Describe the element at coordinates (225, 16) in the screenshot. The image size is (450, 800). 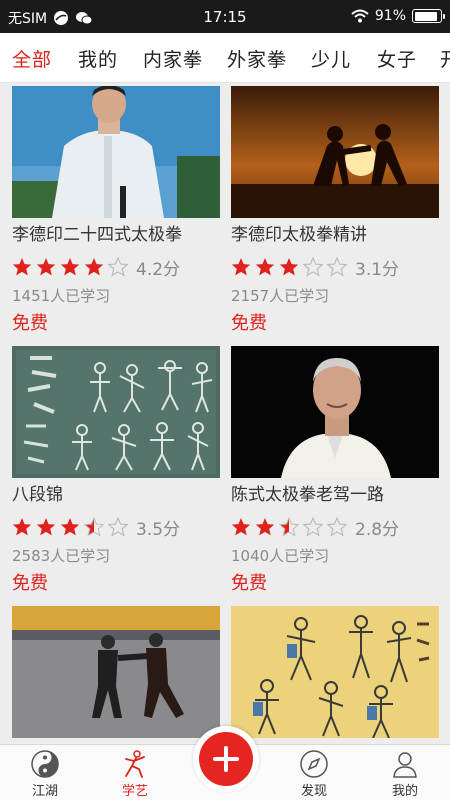
I see `status-bar: 无SIM 17:15 91%` at that location.